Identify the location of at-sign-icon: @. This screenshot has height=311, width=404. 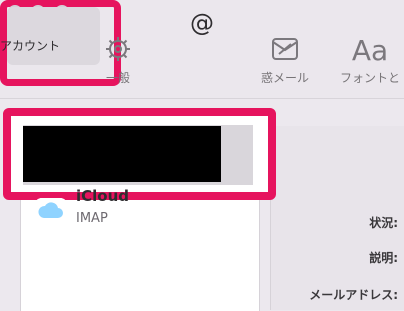
(202, 23).